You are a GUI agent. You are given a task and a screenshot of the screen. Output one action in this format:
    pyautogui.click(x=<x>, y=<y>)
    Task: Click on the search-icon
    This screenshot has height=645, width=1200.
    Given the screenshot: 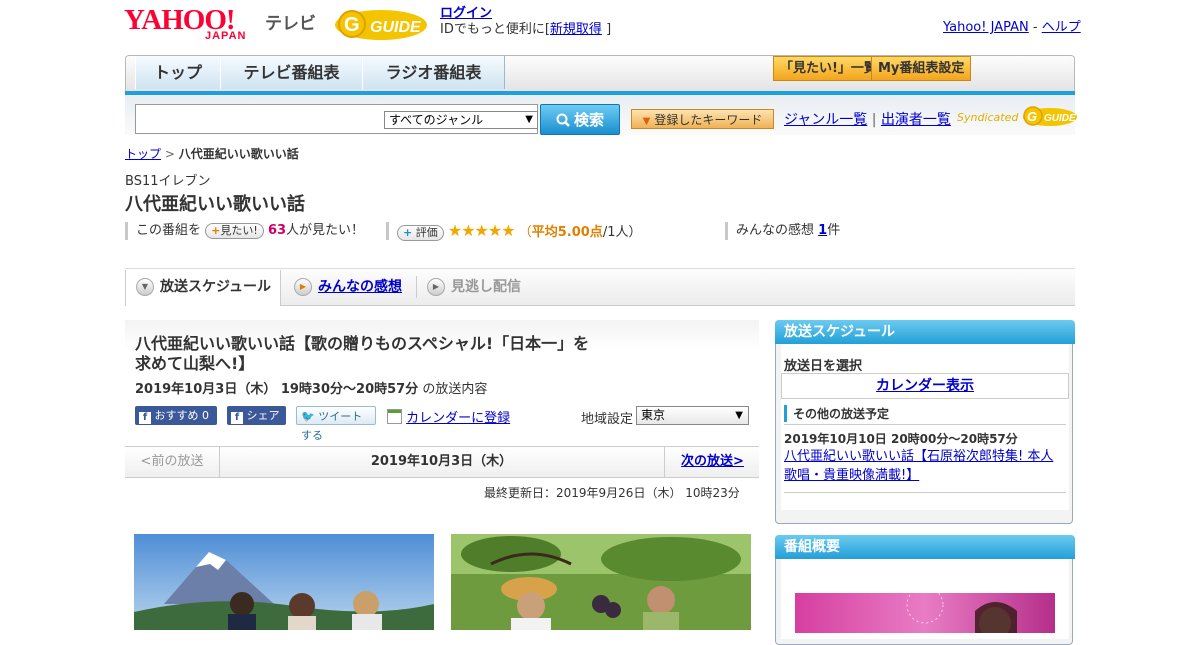 What is the action you would take?
    pyautogui.click(x=563, y=120)
    